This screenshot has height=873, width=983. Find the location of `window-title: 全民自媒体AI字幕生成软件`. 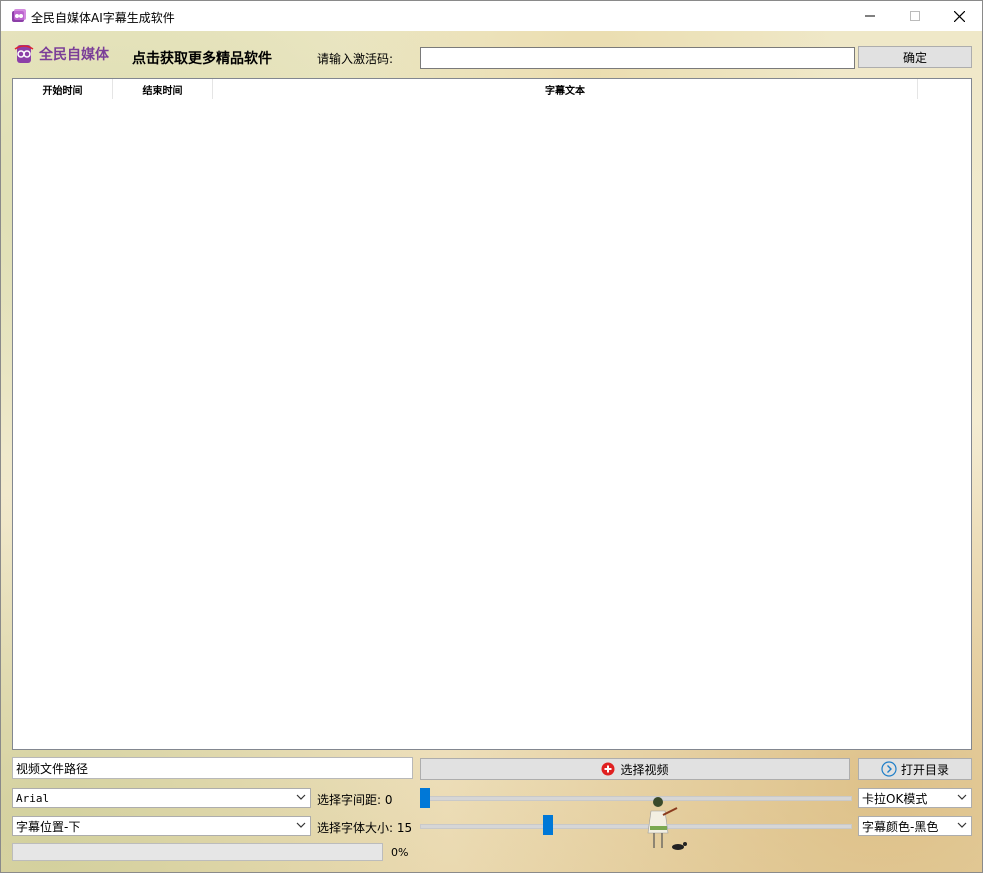

window-title: 全民自媒体AI字幕生成软件 is located at coordinates (103, 17).